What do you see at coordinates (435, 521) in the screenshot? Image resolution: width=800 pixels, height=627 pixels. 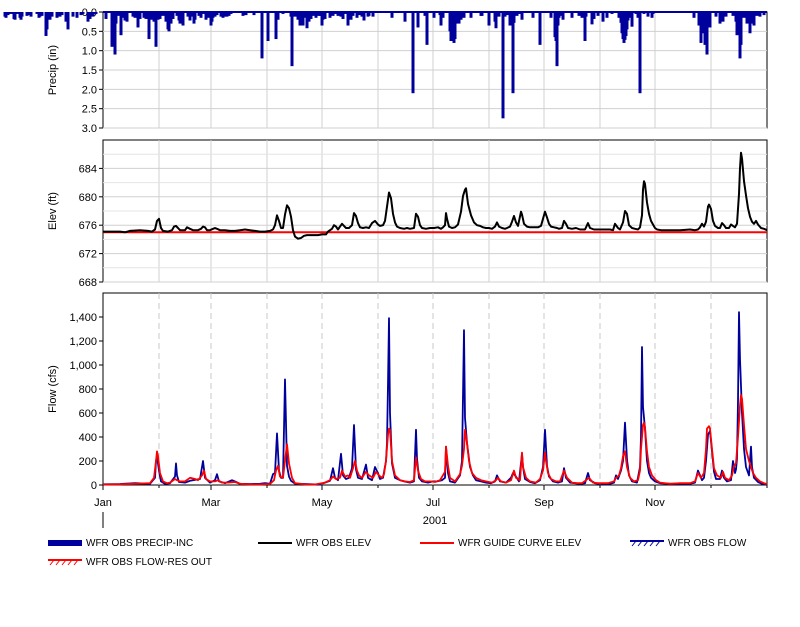 I see `x-year-label: 2001` at bounding box center [435, 521].